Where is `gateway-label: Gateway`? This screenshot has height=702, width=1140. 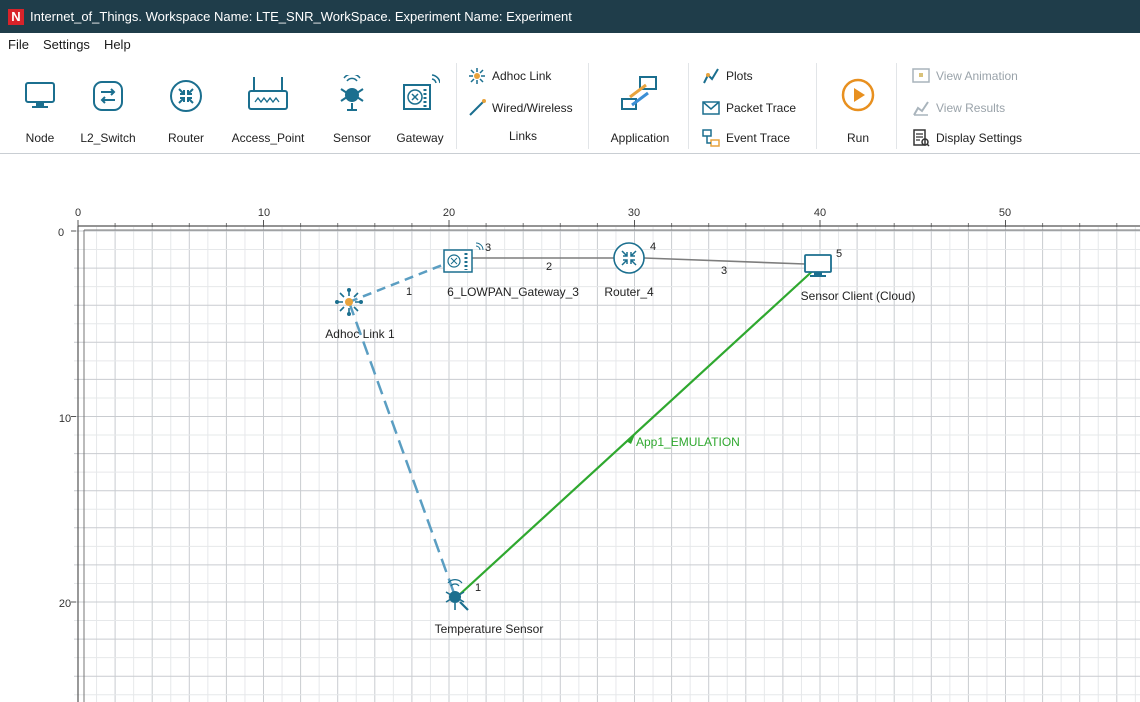
gateway-label: Gateway is located at coordinates (420, 138).